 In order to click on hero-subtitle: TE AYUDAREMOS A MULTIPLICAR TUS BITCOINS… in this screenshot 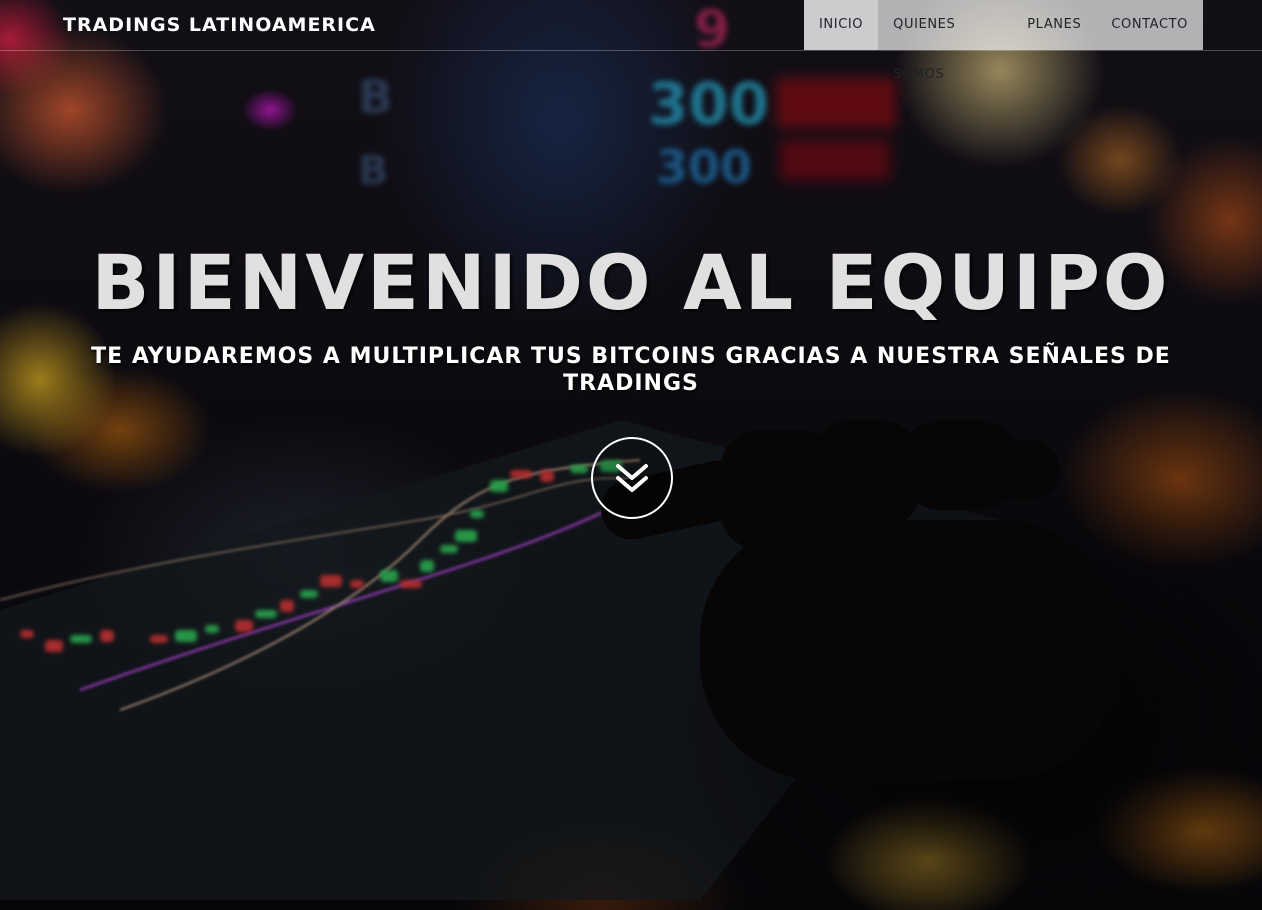, I will do `click(631, 370)`.